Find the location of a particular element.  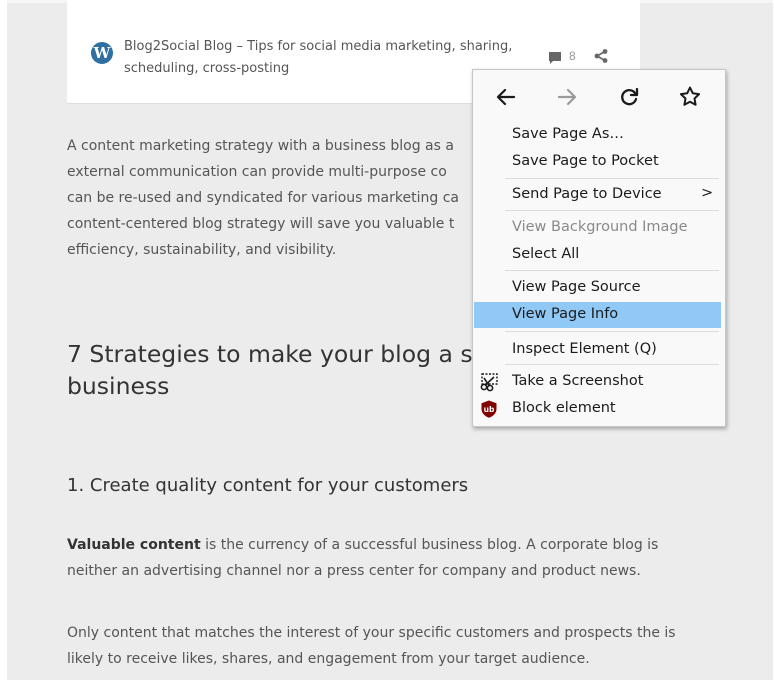

bold-phrase: Valuable content is located at coordinates (134, 545).